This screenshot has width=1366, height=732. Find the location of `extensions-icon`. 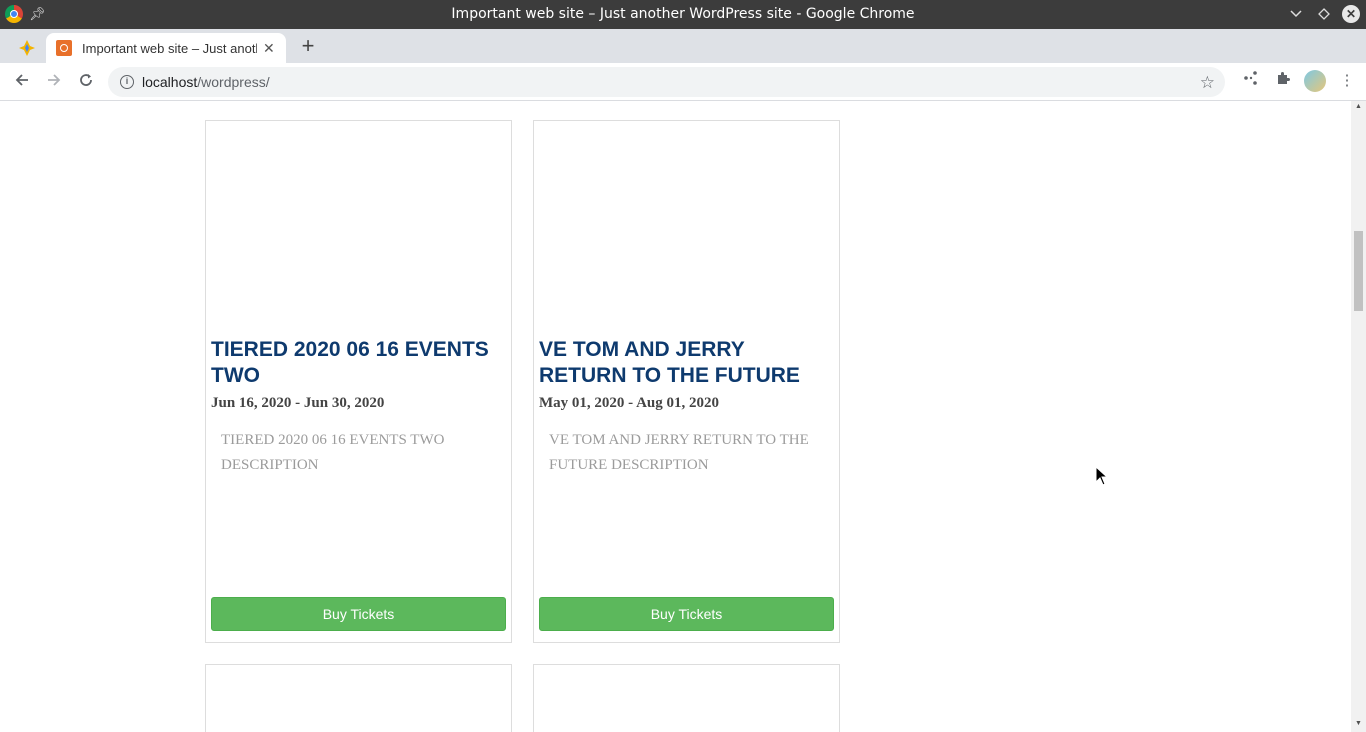

extensions-icon is located at coordinates (1283, 81).